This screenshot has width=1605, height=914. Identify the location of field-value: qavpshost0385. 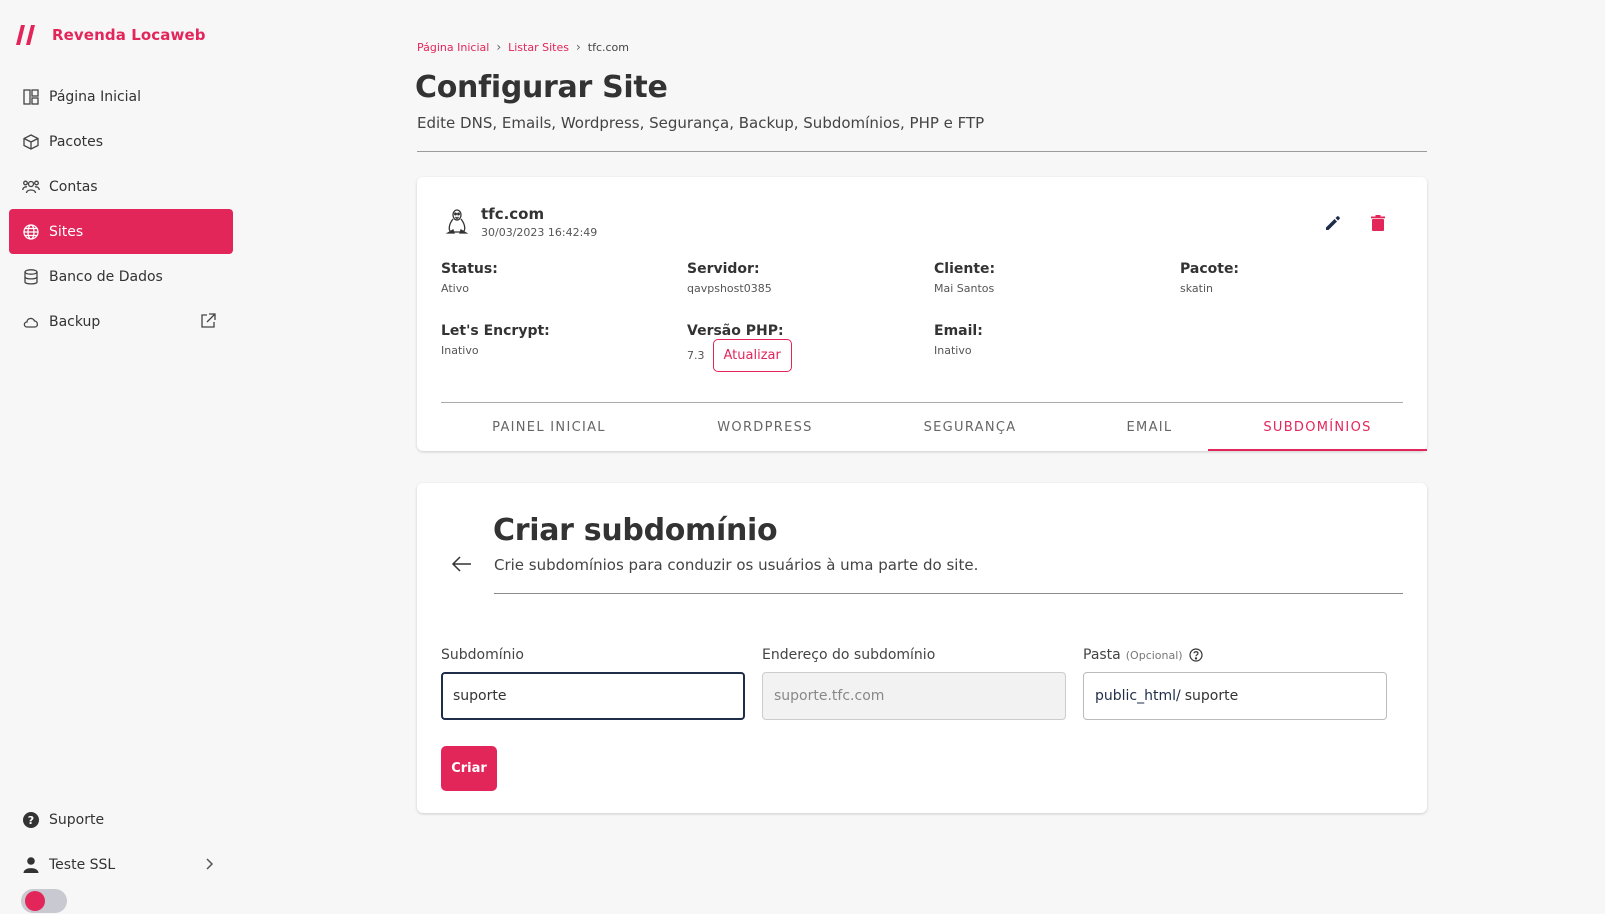
(729, 288).